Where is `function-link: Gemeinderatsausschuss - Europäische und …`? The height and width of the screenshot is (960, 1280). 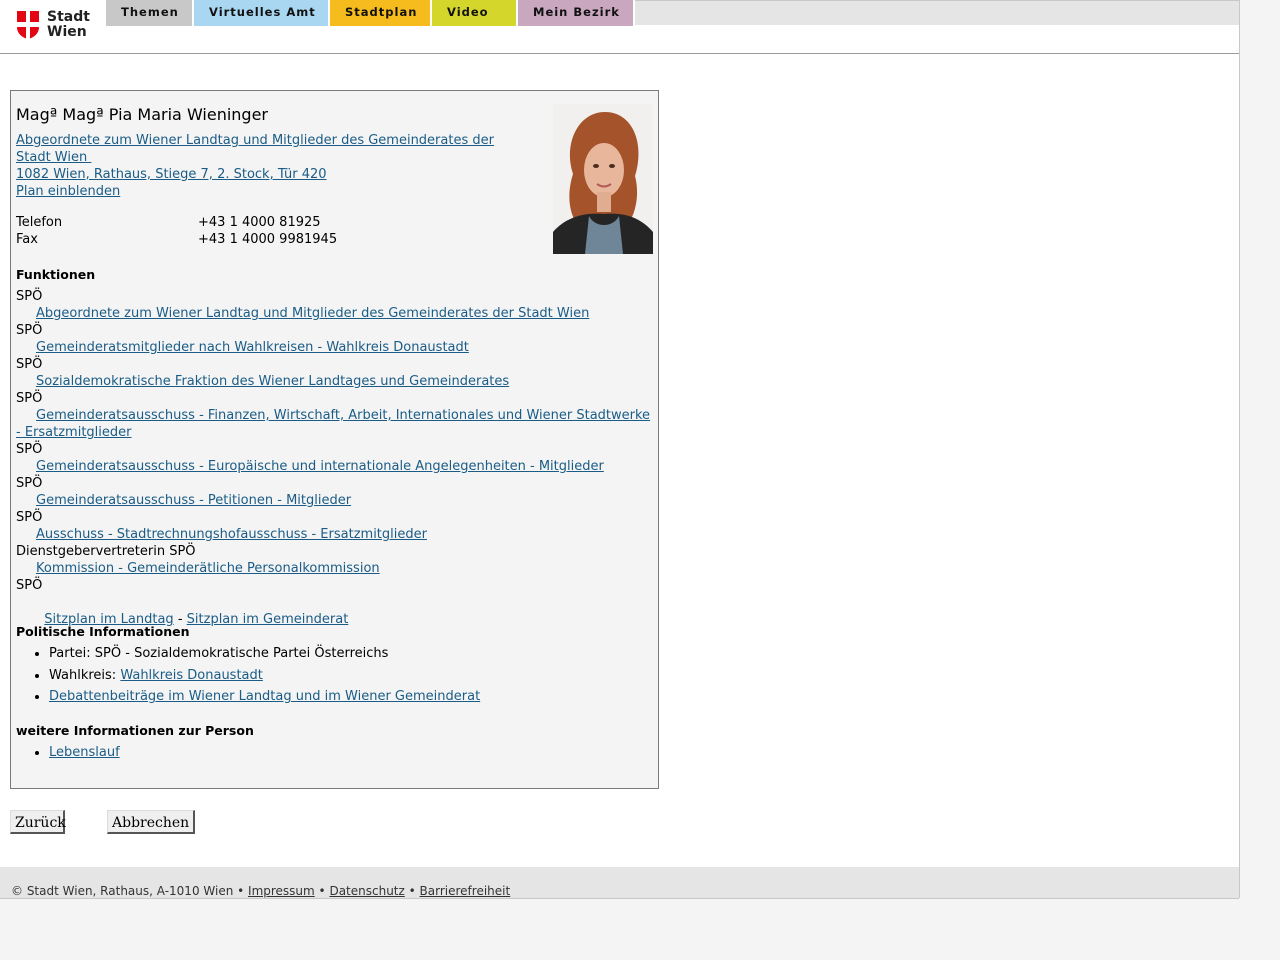
function-link: Gemeinderatsausschuss - Europäische und … is located at coordinates (320, 466).